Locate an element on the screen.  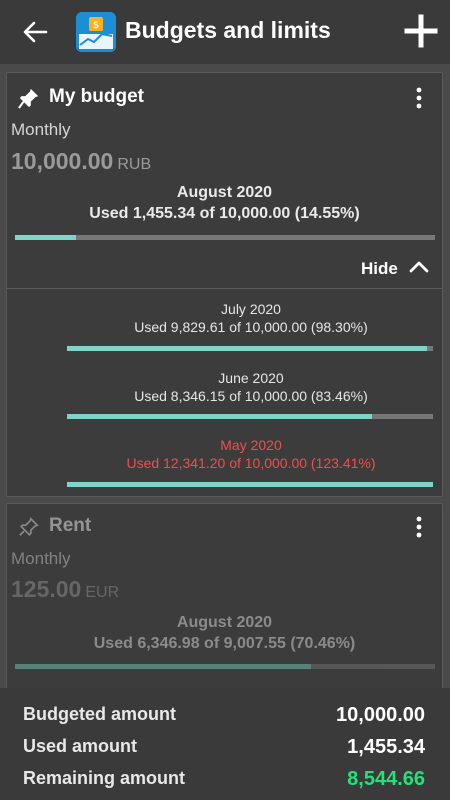
budget-name: Rent is located at coordinates (70, 525).